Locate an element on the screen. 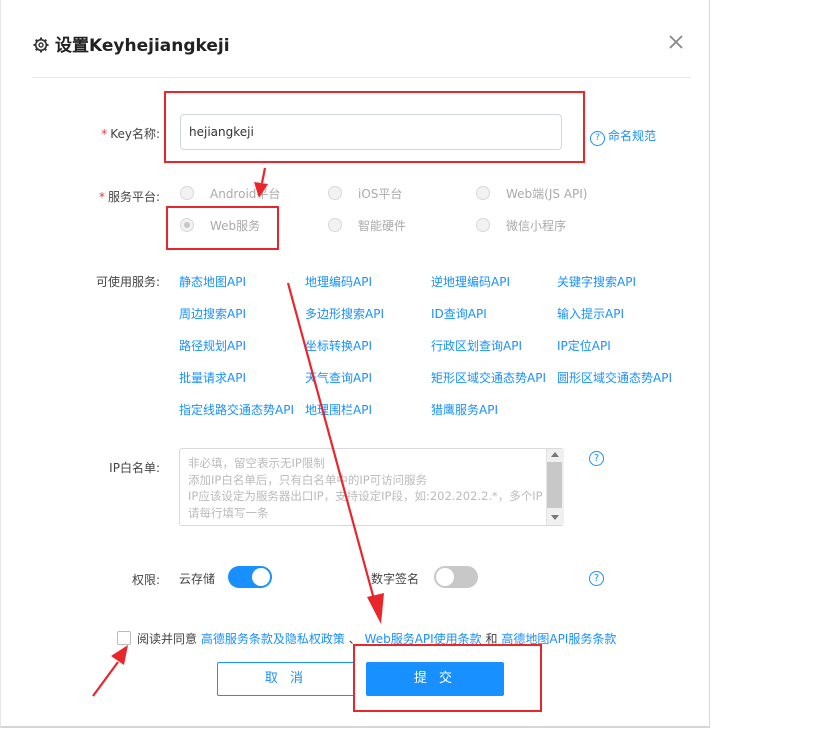 The width and height of the screenshot is (814, 733). digital-signature-toggle is located at coordinates (456, 577).